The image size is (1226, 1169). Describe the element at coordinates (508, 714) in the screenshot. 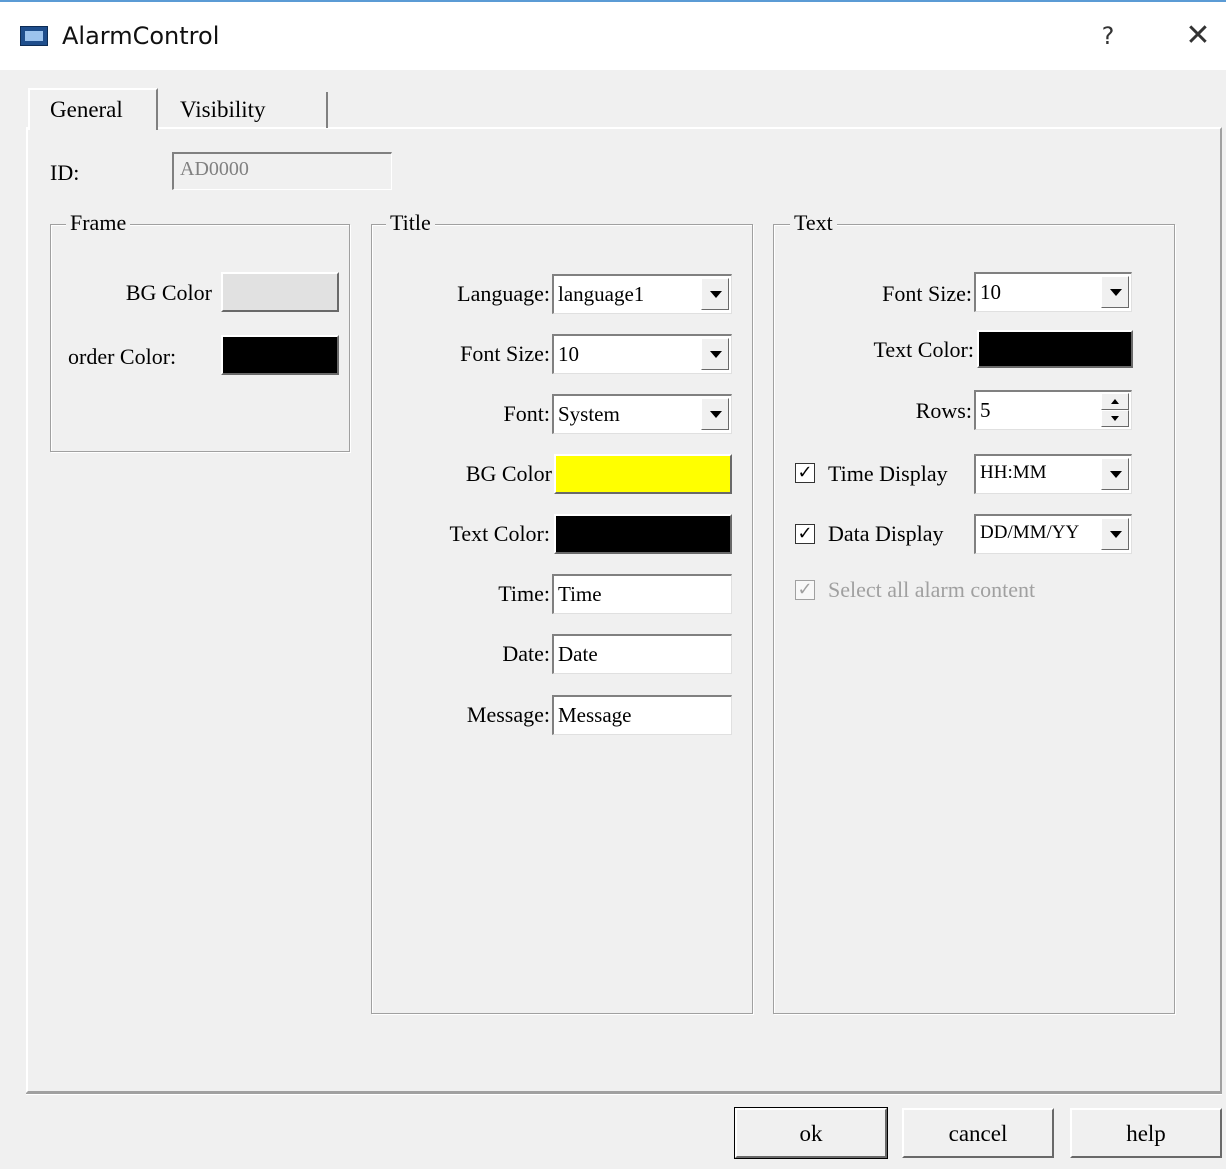

I see `title-message-label: Message:` at that location.